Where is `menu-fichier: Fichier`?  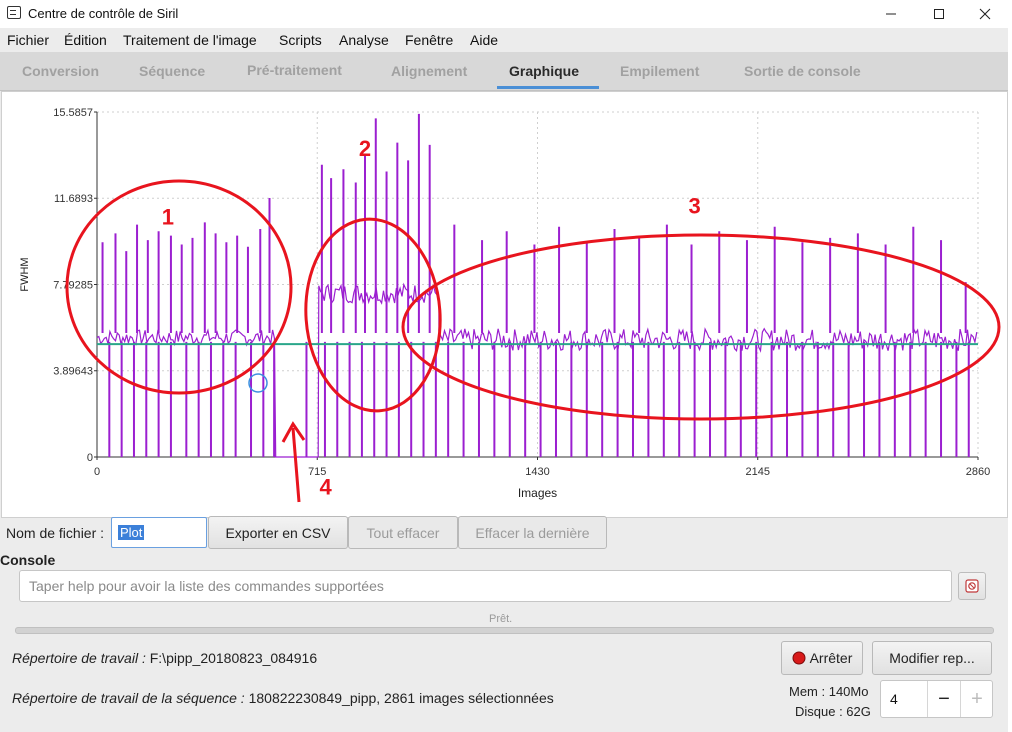 menu-fichier: Fichier is located at coordinates (28, 40).